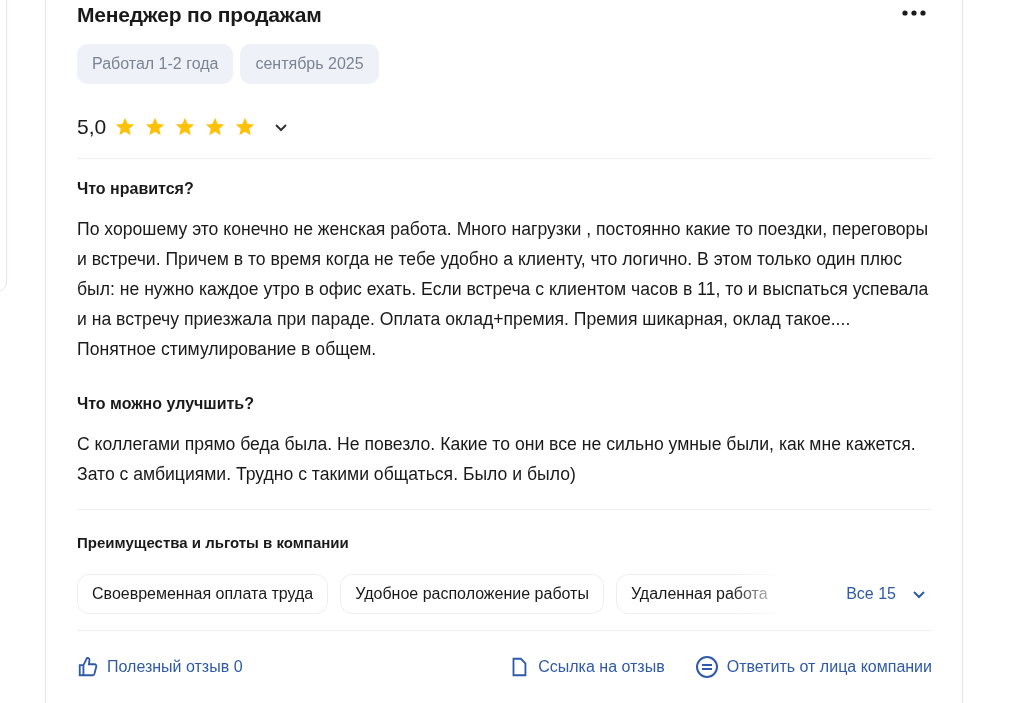 The height and width of the screenshot is (703, 1032). Describe the element at coordinates (706, 667) in the screenshot. I see `chat-icon` at that location.